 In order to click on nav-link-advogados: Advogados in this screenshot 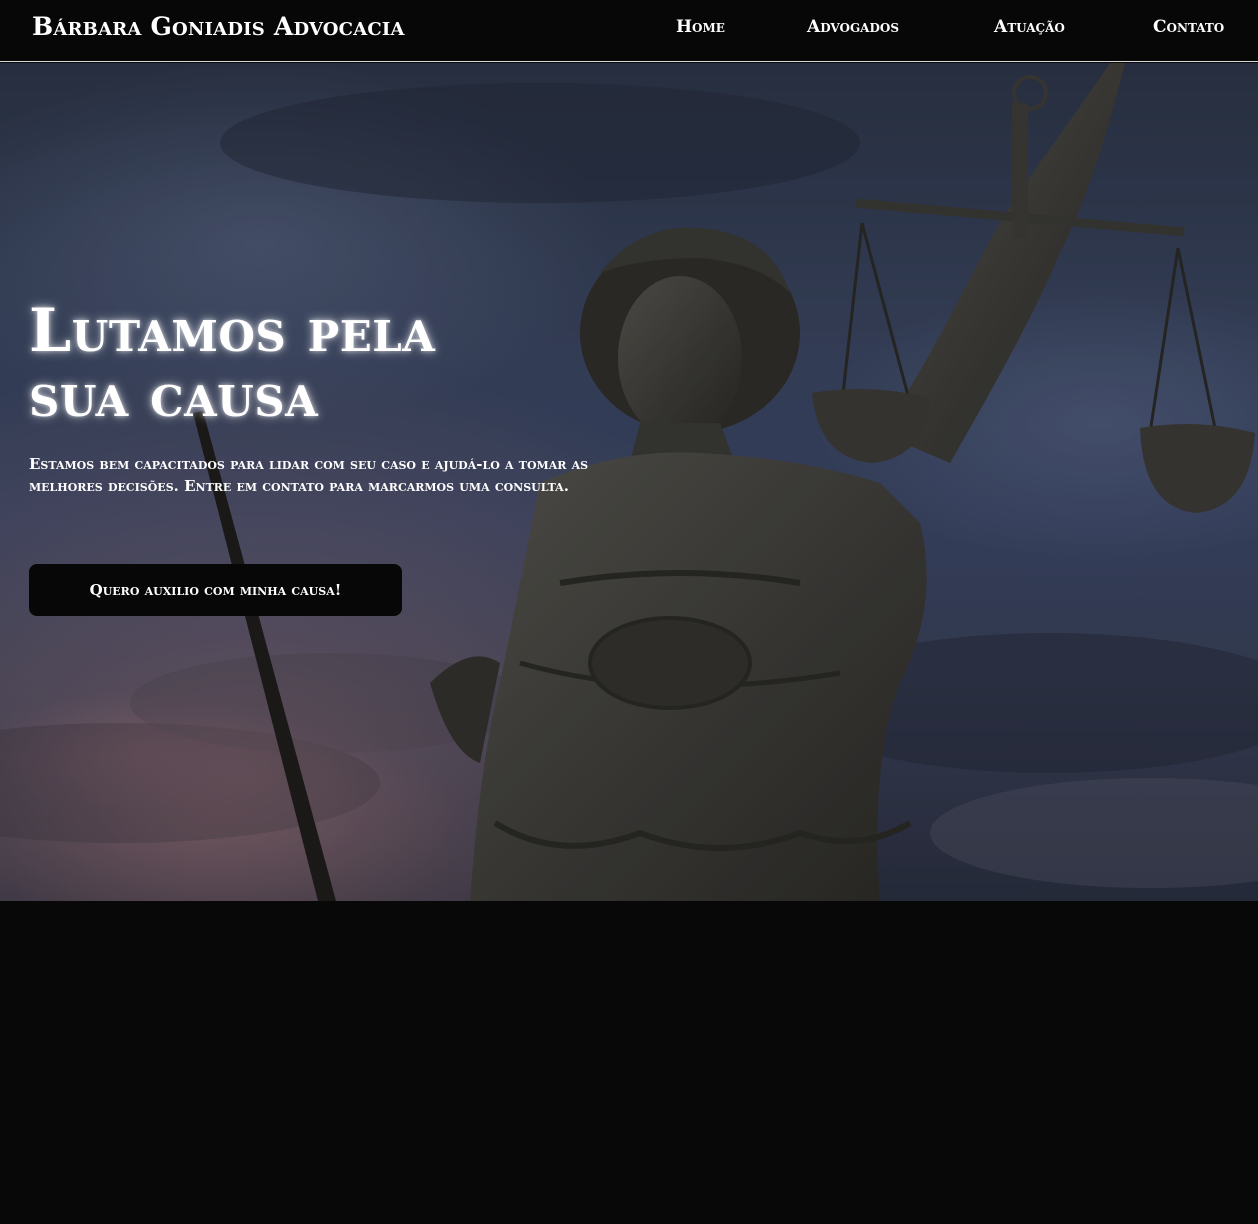, I will do `click(853, 27)`.